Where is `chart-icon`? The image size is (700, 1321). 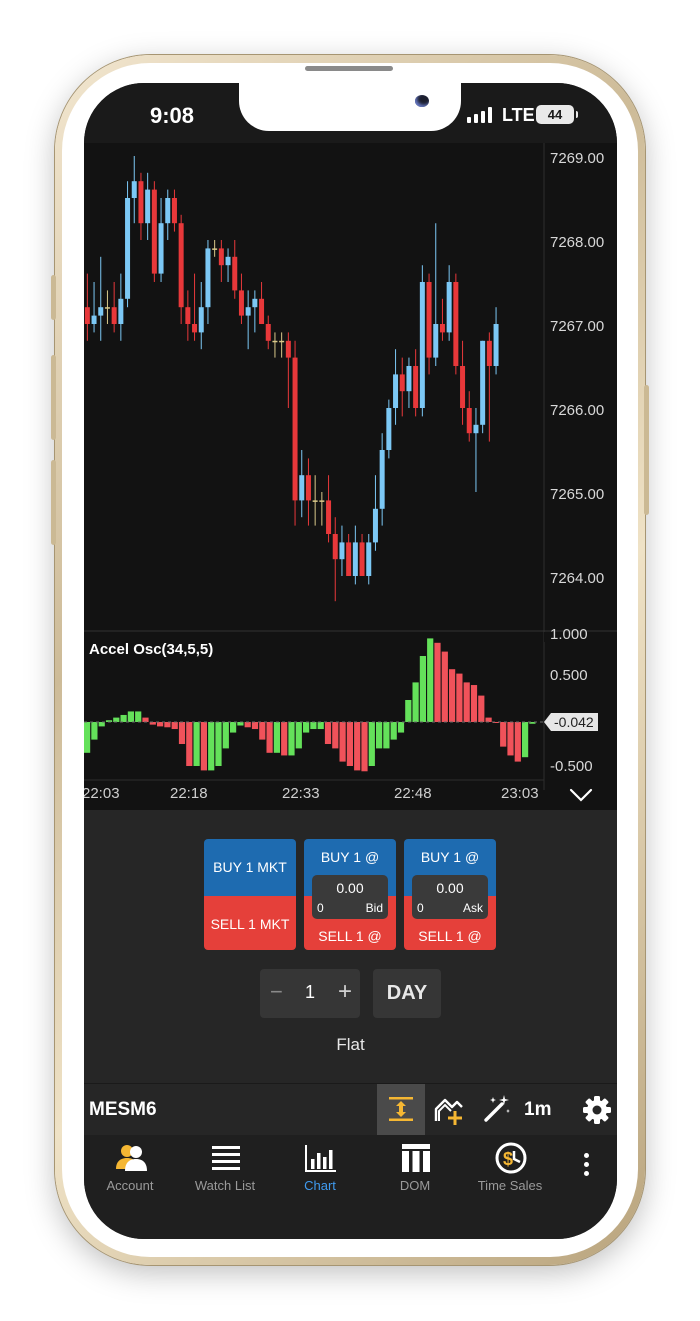
chart-icon is located at coordinates (320, 1158).